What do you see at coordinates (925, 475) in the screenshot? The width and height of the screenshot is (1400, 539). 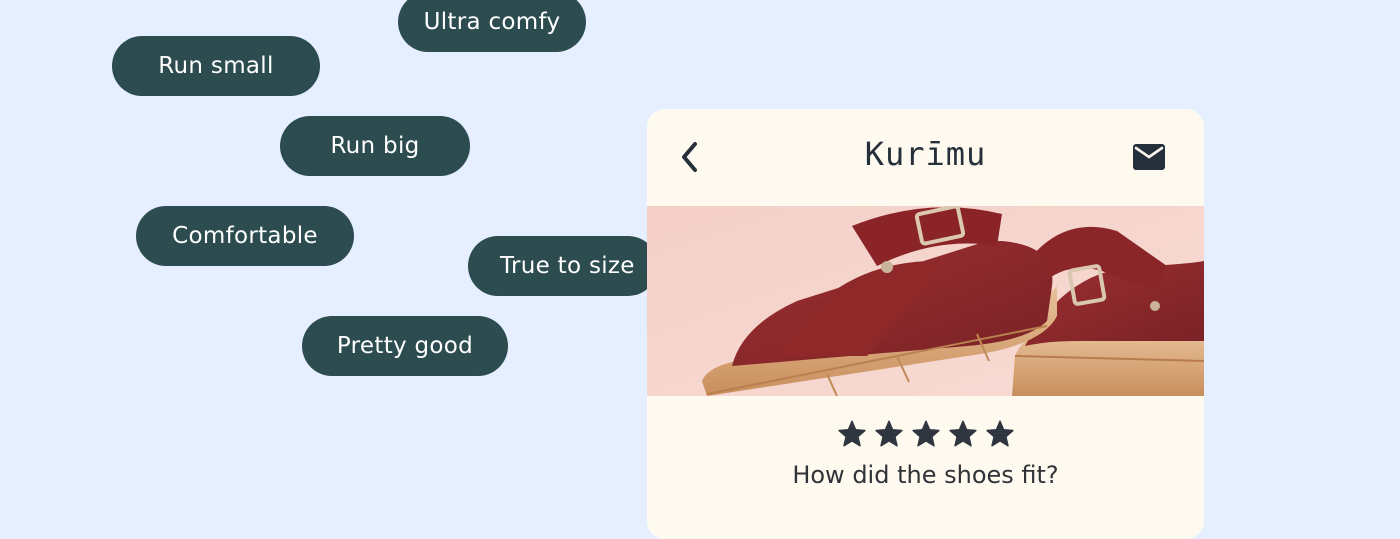 I see `fit-question: How did the shoes fit?` at bounding box center [925, 475].